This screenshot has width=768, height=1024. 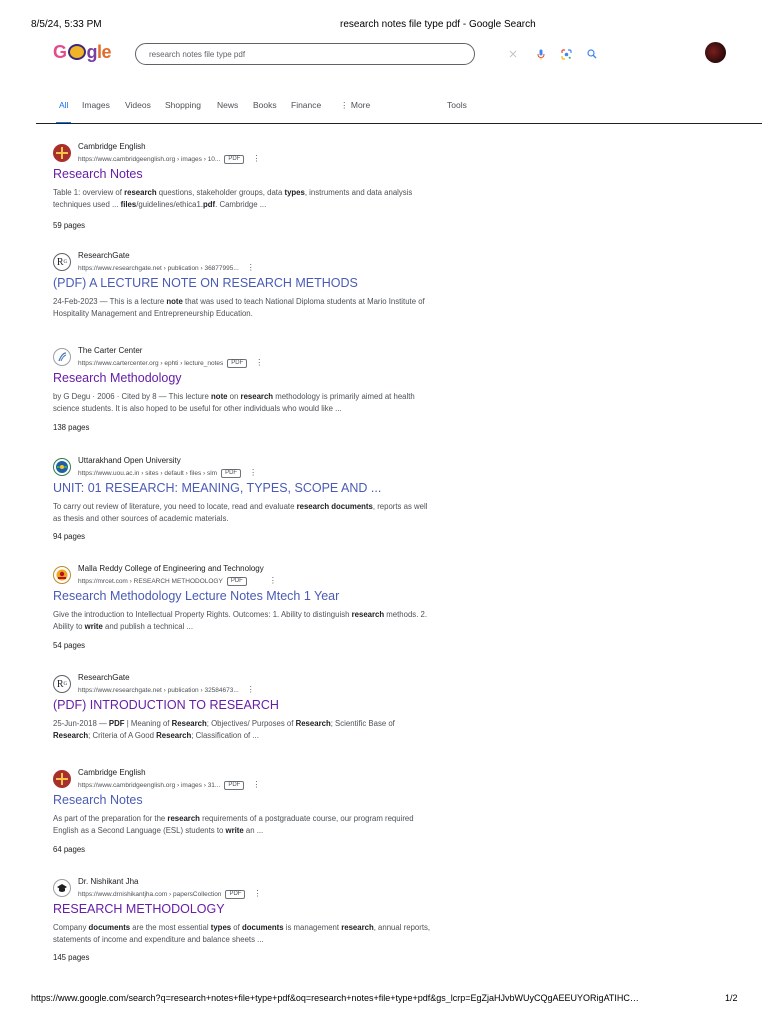 What do you see at coordinates (183, 112) in the screenshot?
I see `tab-shopping: Shopping` at bounding box center [183, 112].